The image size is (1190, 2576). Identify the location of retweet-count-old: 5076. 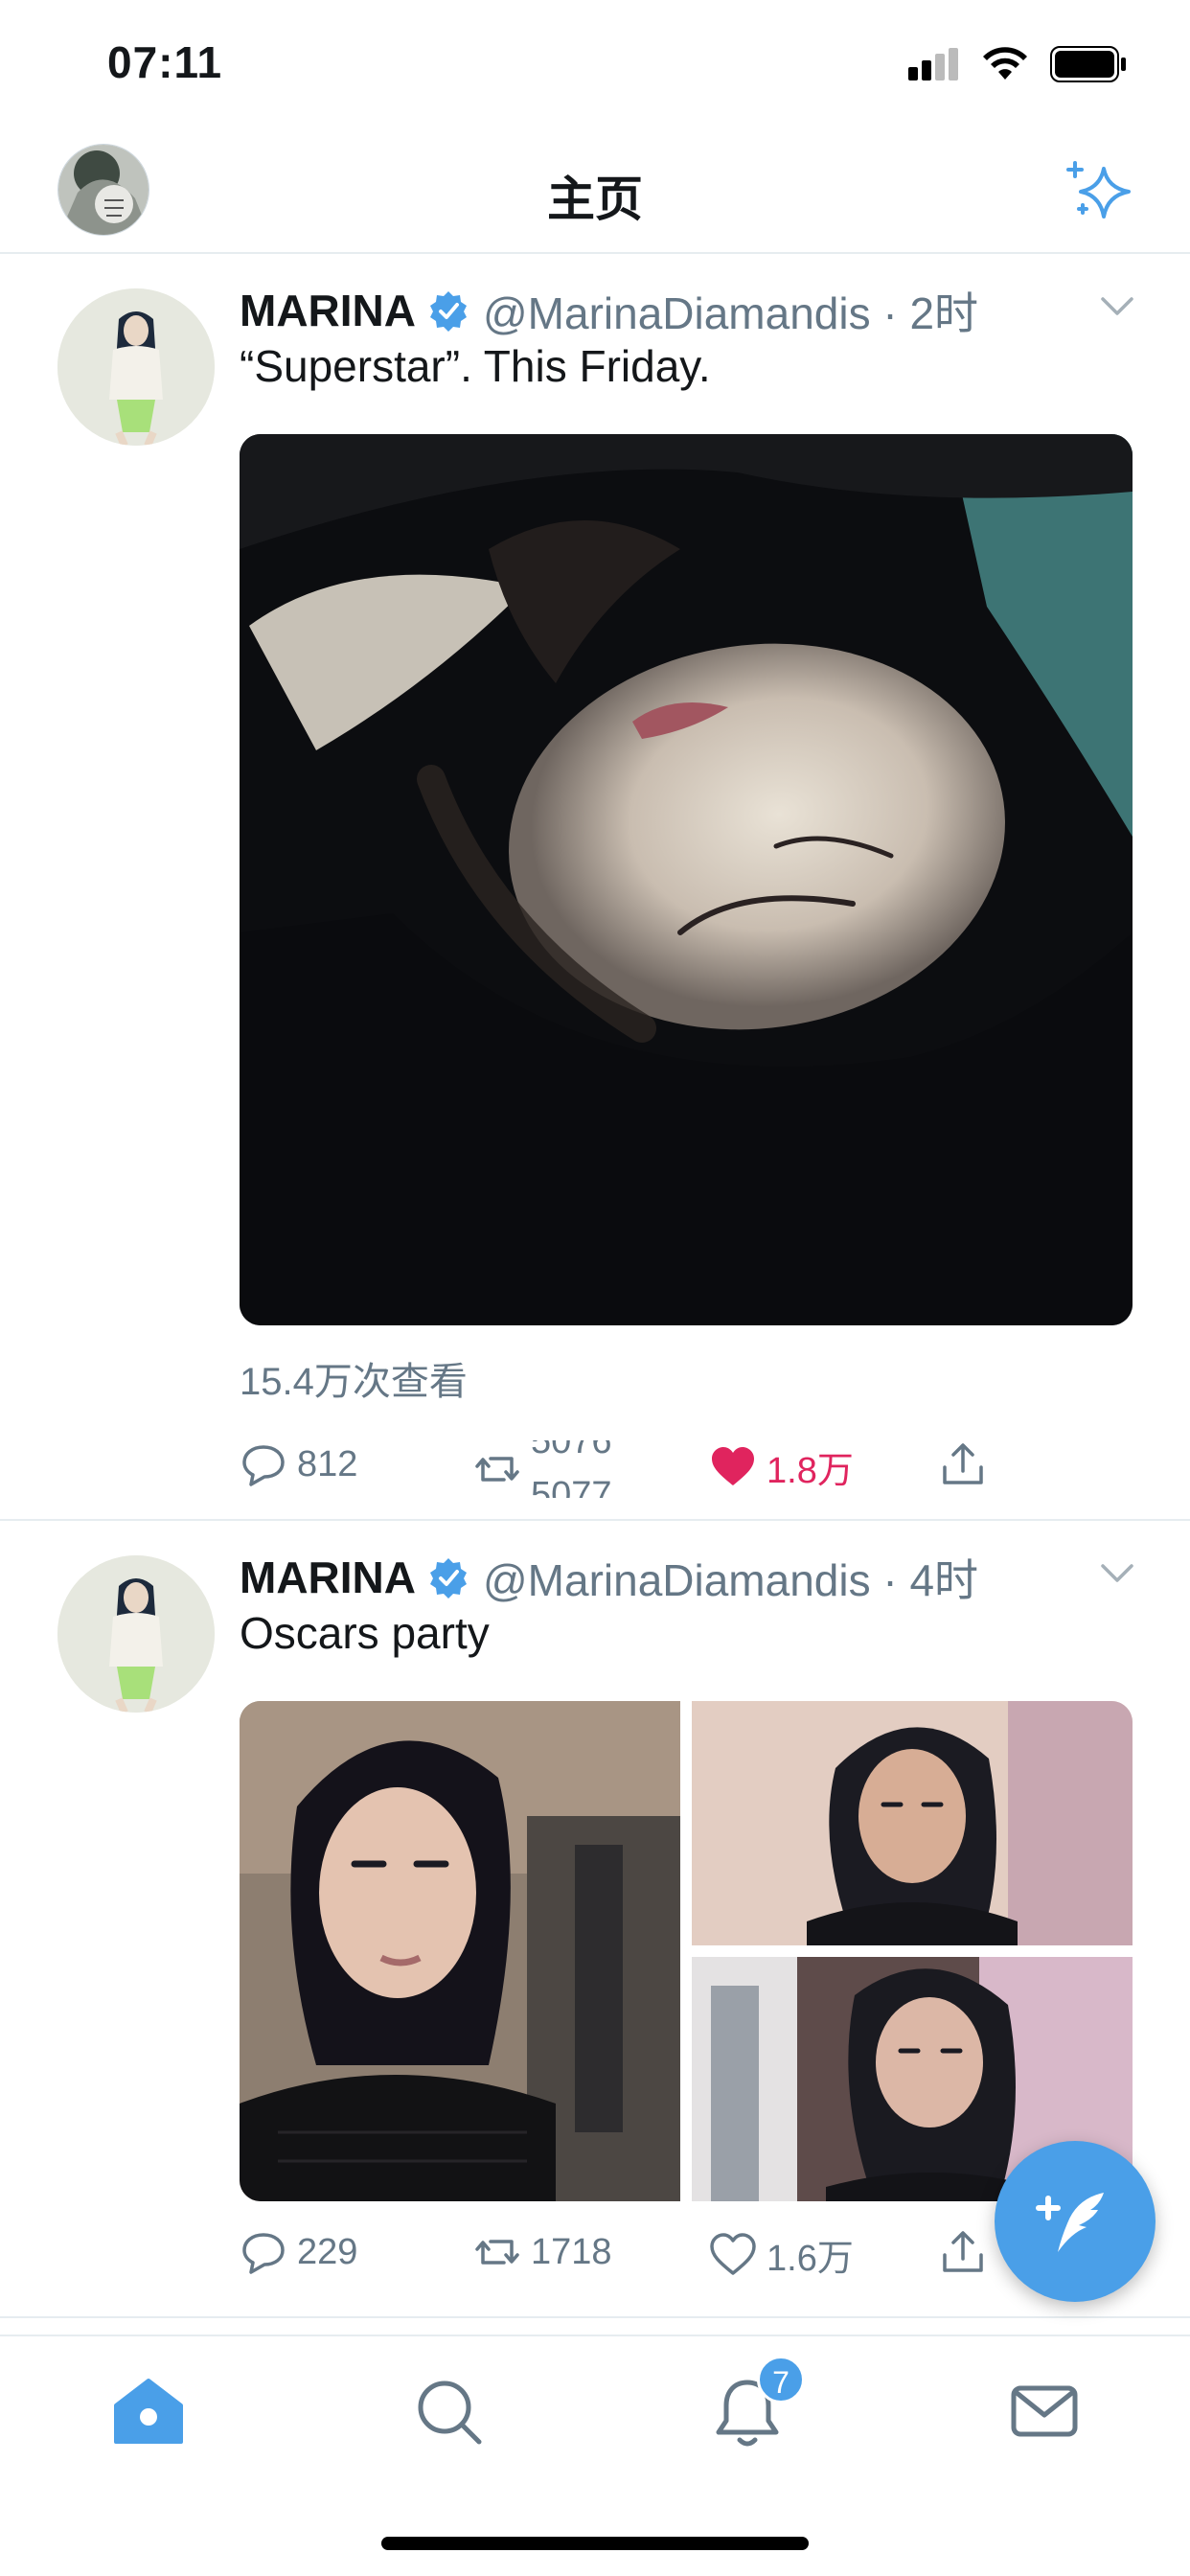
(572, 1450).